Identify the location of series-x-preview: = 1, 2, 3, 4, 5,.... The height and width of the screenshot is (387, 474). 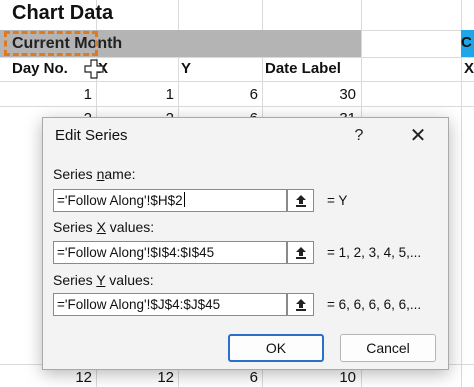
(374, 252).